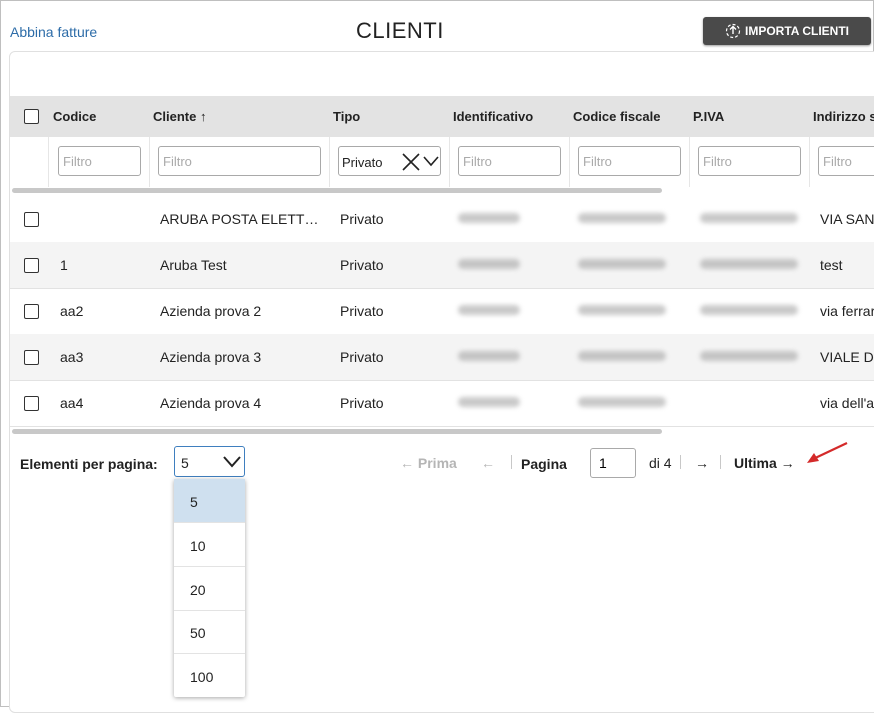 Image resolution: width=874 pixels, height=713 pixels. I want to click on cell-indirizzo: test, so click(831, 265).